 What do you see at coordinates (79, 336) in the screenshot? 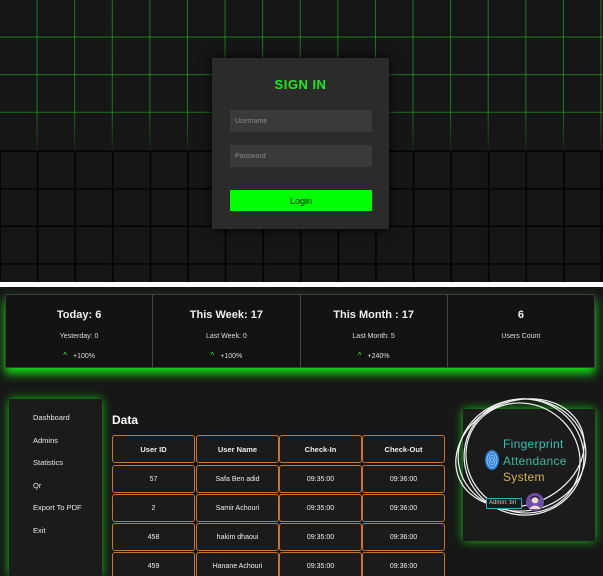
I see `stat-sub: Yesterday: 0` at bounding box center [79, 336].